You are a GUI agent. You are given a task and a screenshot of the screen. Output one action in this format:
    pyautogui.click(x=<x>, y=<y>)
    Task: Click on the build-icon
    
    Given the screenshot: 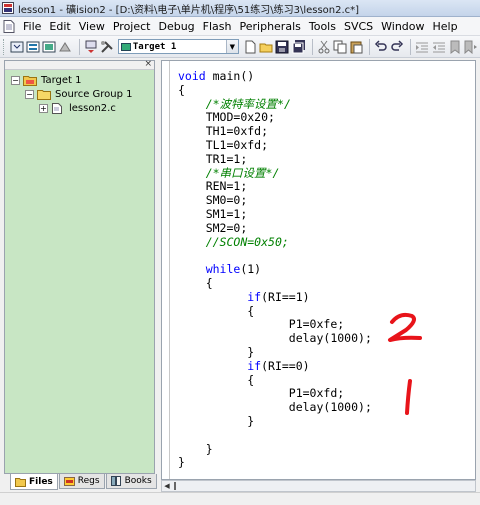 What is the action you would take?
    pyautogui.click(x=33, y=47)
    